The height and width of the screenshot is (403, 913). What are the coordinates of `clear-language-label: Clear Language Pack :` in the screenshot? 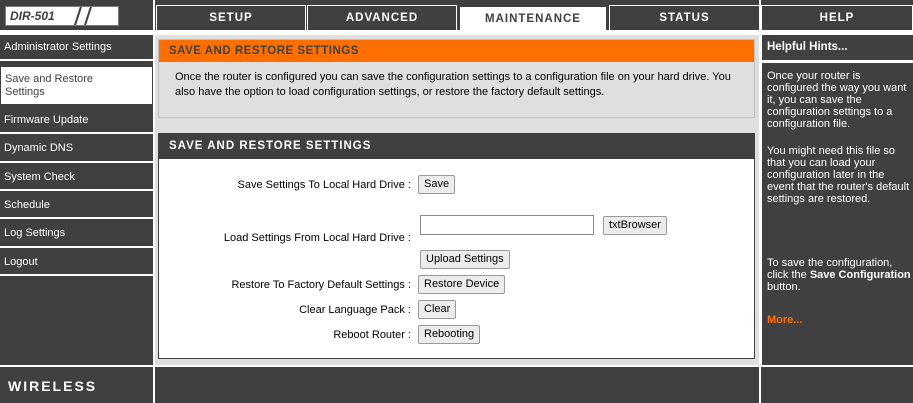 It's located at (355, 310).